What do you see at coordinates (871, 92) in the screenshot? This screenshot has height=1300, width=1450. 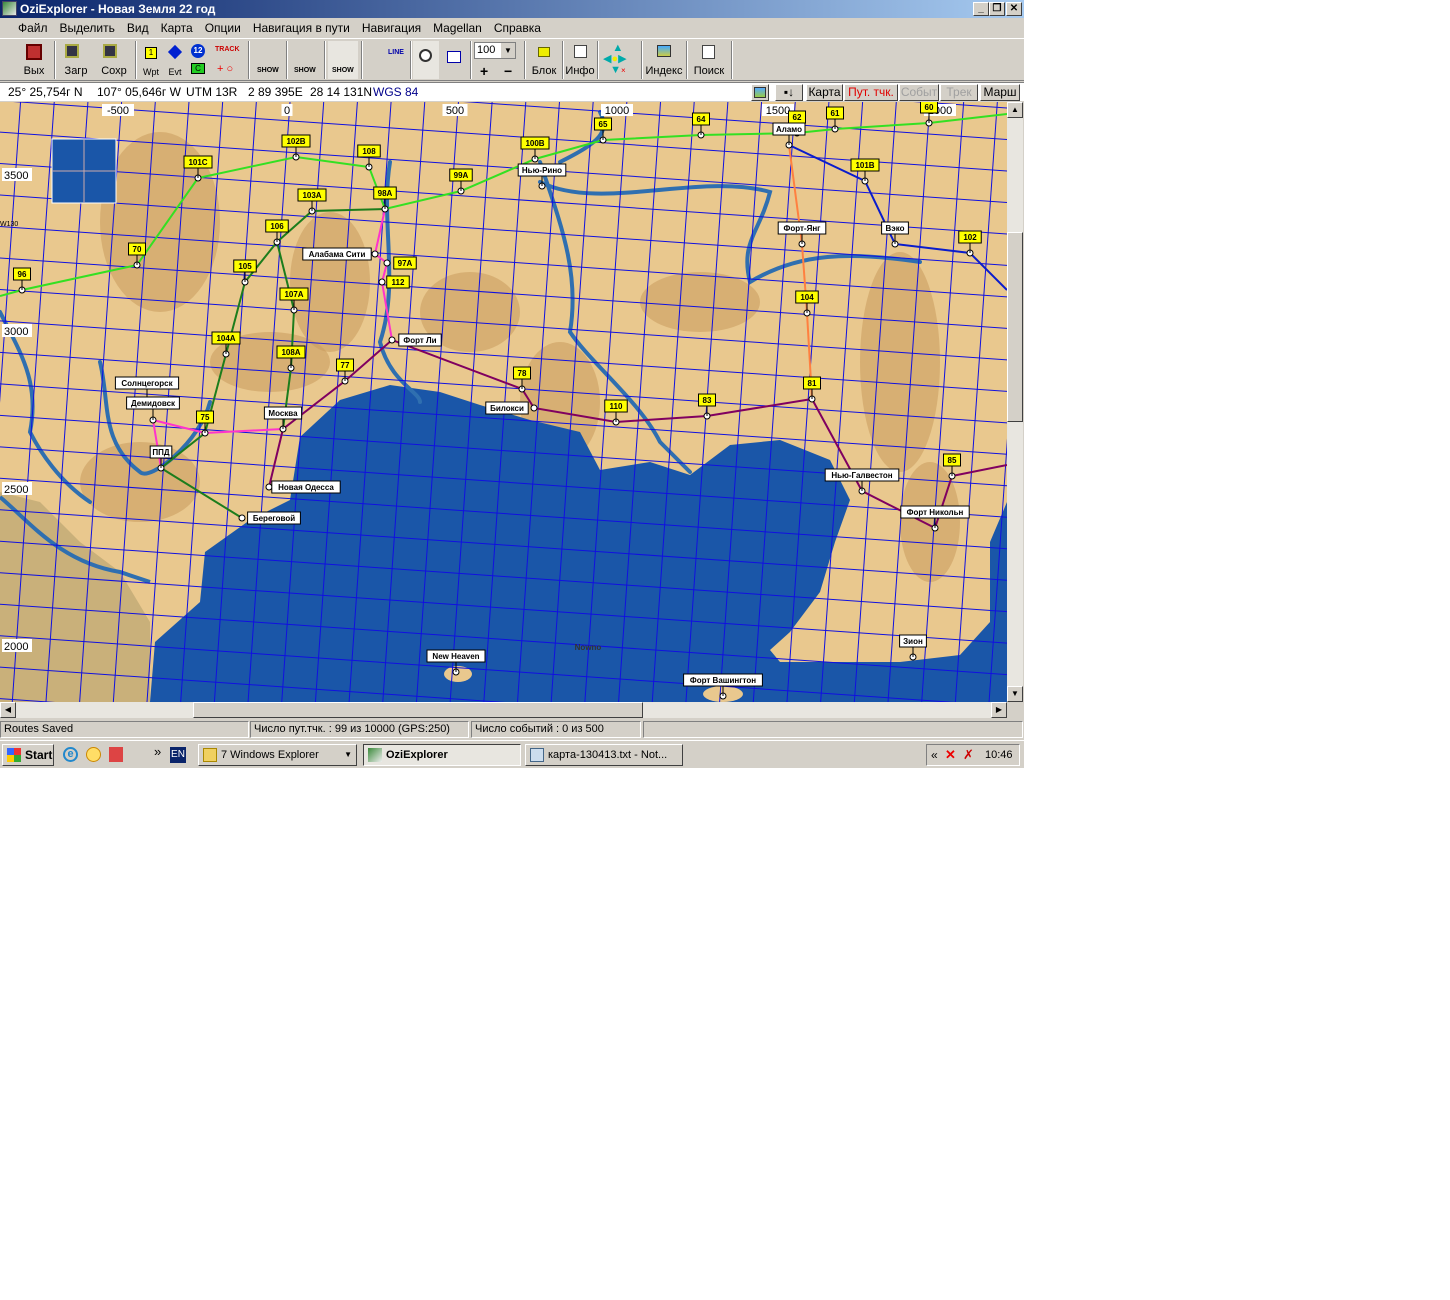 I see `tab-waypoints: Пут. тчк.` at bounding box center [871, 92].